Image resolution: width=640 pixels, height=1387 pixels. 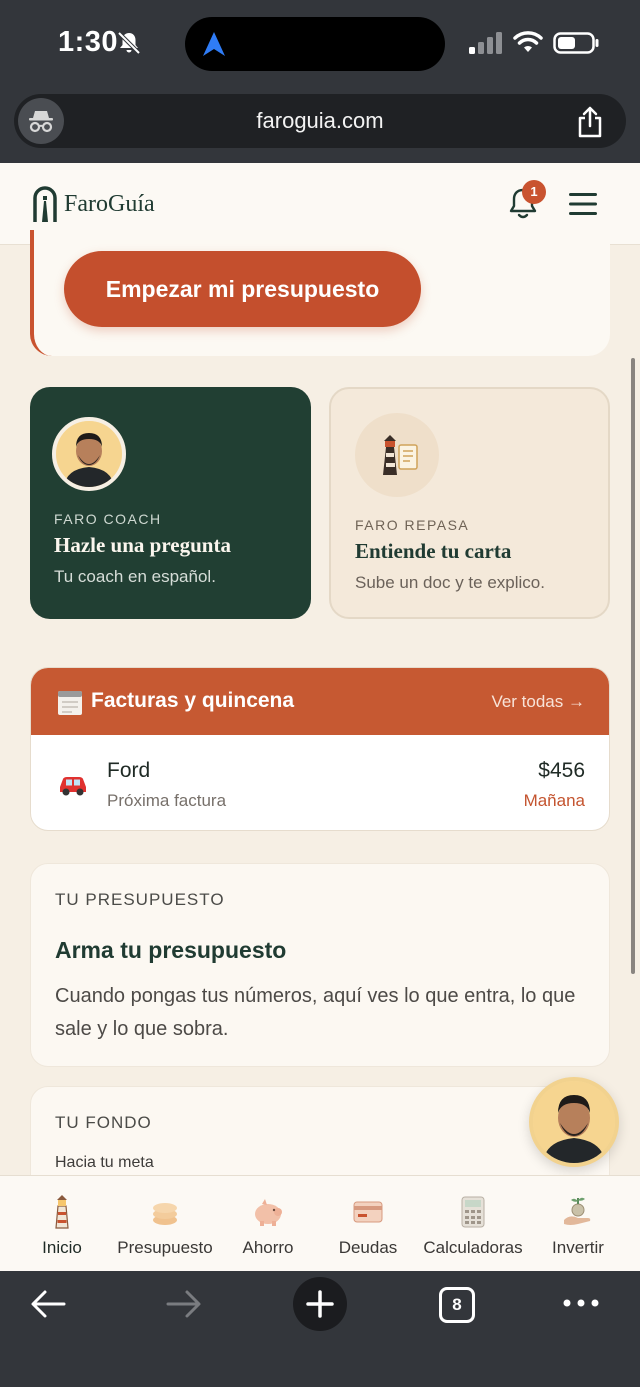 What do you see at coordinates (590, 122) in the screenshot?
I see `share-icon` at bounding box center [590, 122].